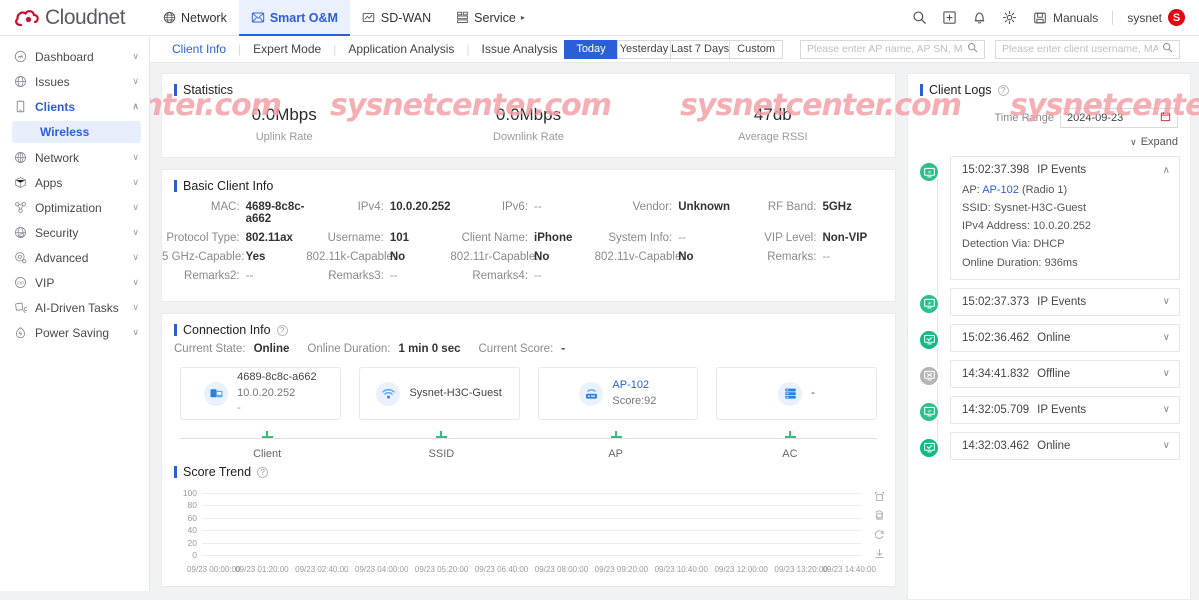 Image resolution: width=1199 pixels, height=600 pixels. I want to click on calendar-icon, so click(1165, 118).